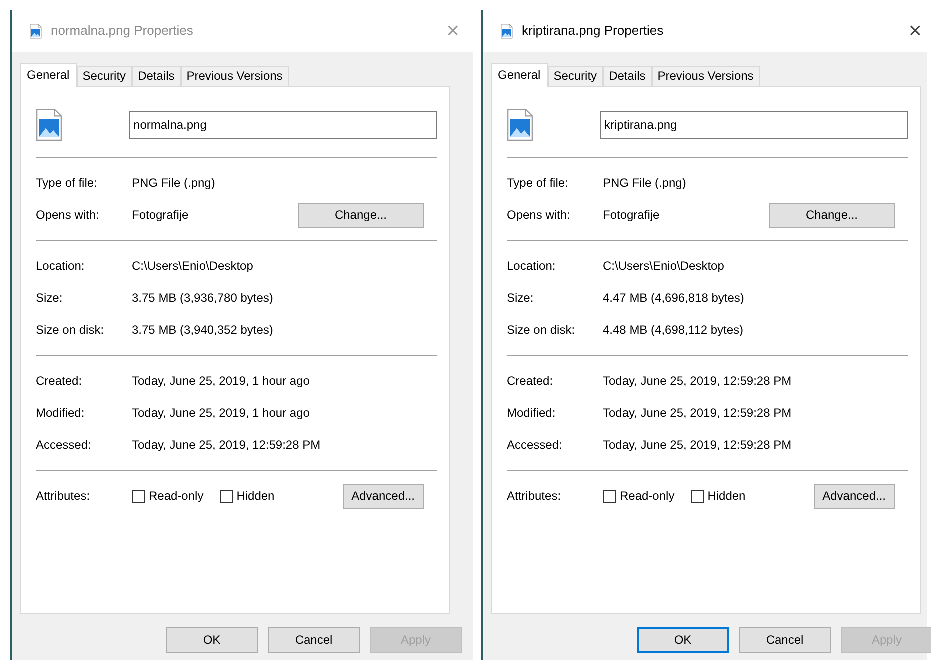  Describe the element at coordinates (593, 31) in the screenshot. I see `window-title: kriptirana.png Properties` at that location.